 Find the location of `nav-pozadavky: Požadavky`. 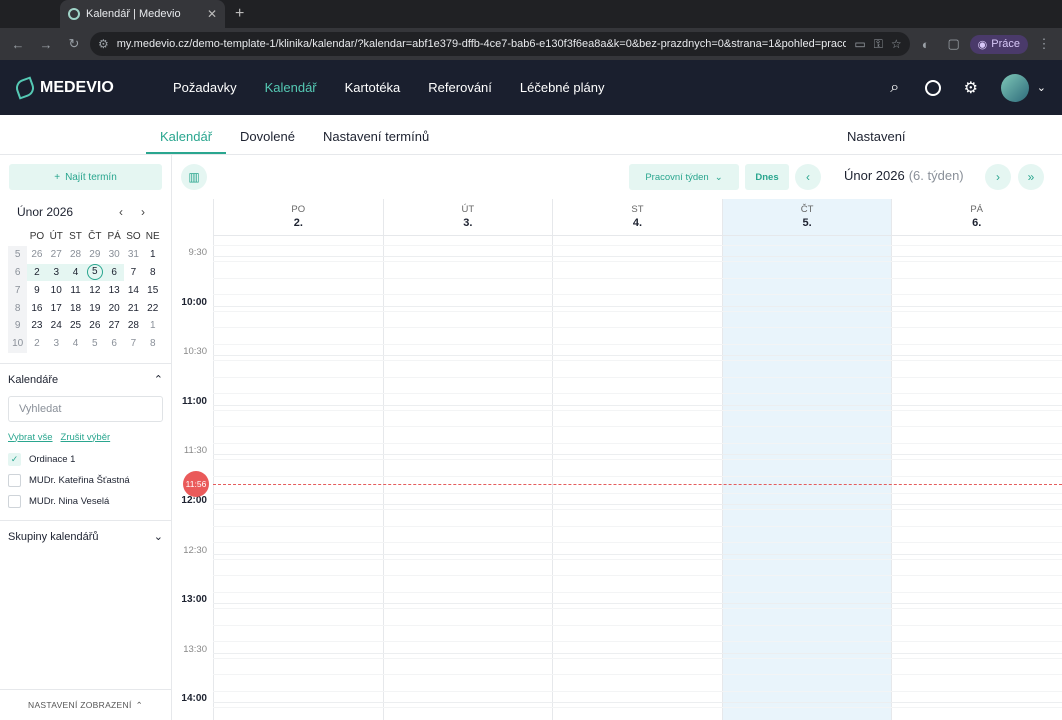

nav-pozadavky: Požadavky is located at coordinates (205, 87).